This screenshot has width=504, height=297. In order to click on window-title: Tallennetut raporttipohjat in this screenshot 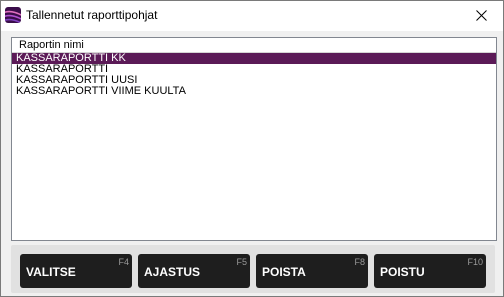, I will do `click(92, 15)`.